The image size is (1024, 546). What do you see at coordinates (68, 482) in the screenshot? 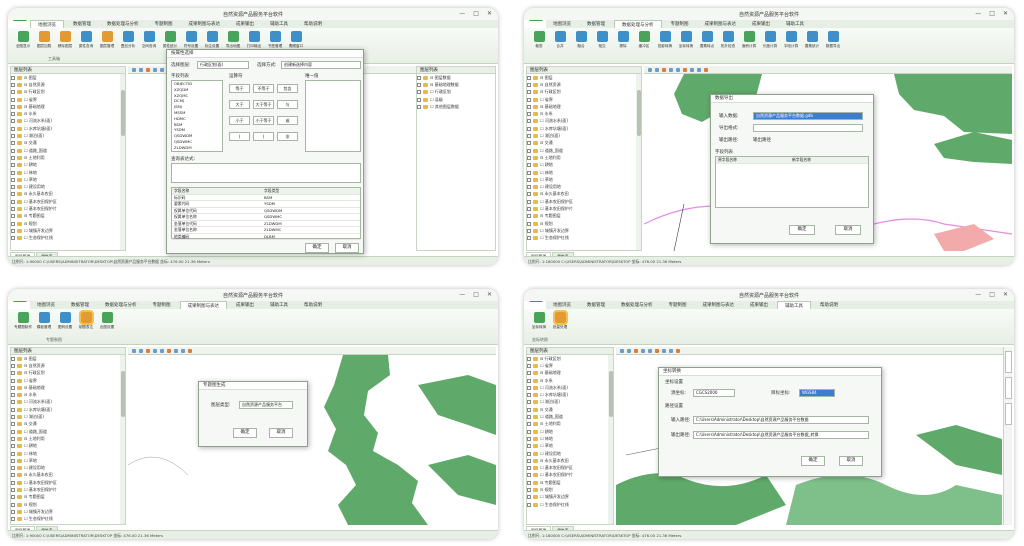
I see `tree-node: ☐ 基本农田保护区` at bounding box center [68, 482].